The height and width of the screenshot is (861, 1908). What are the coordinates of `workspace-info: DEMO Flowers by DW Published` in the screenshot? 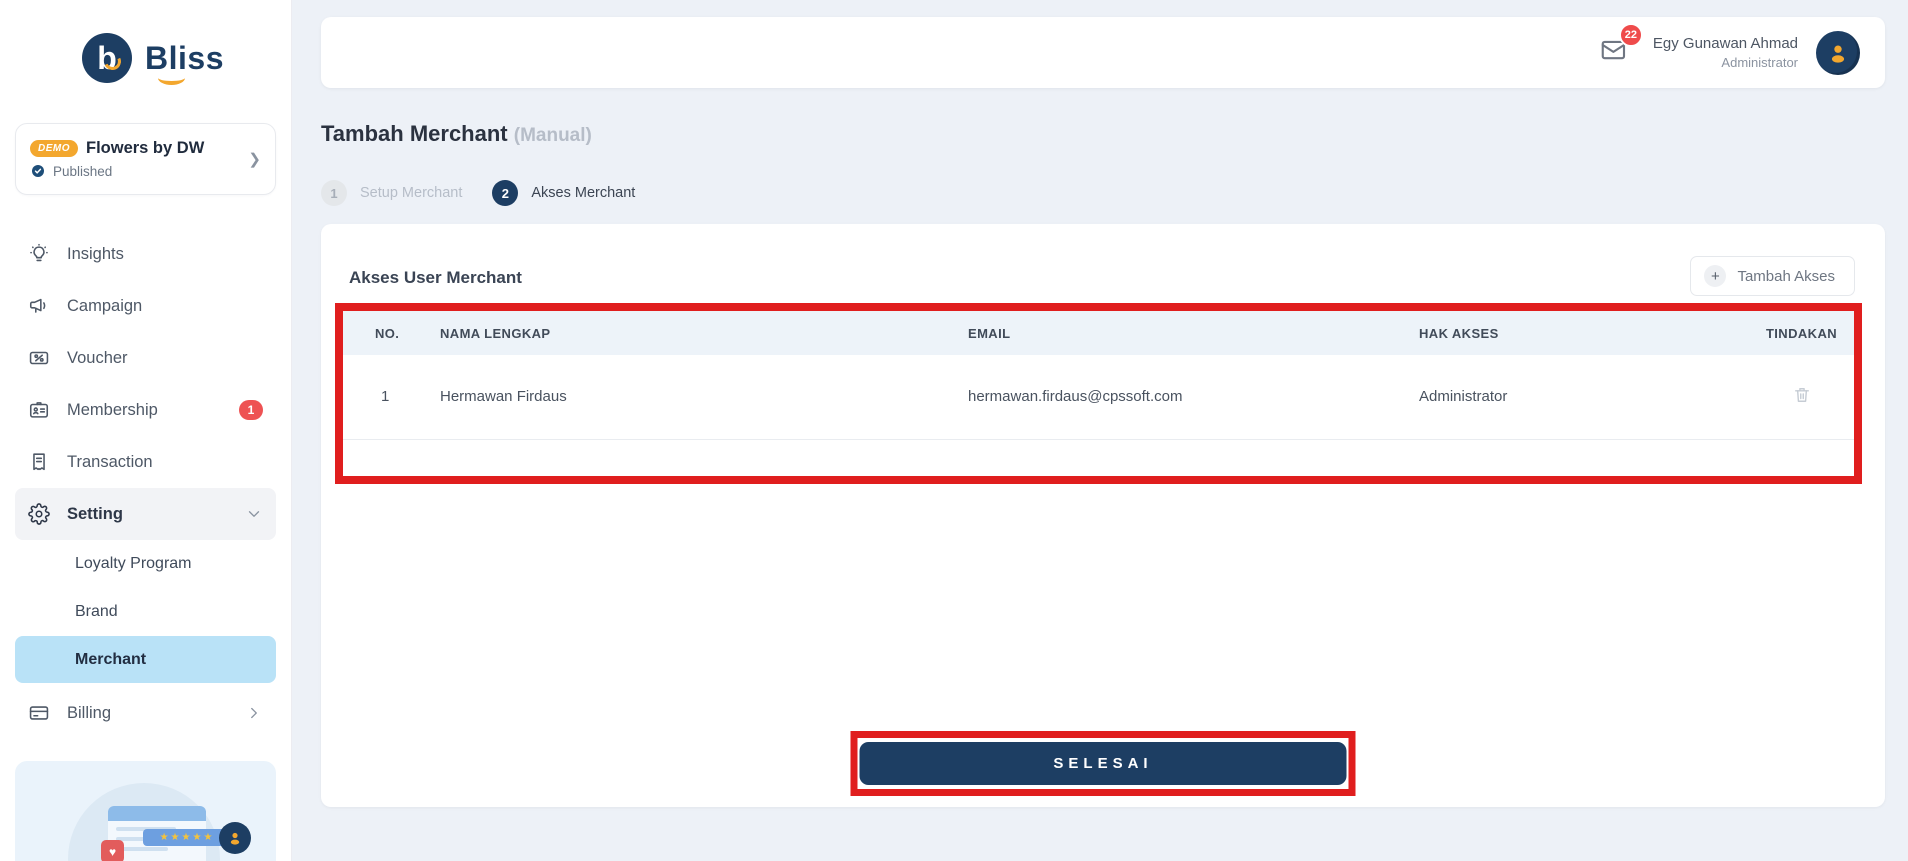 It's located at (139, 159).